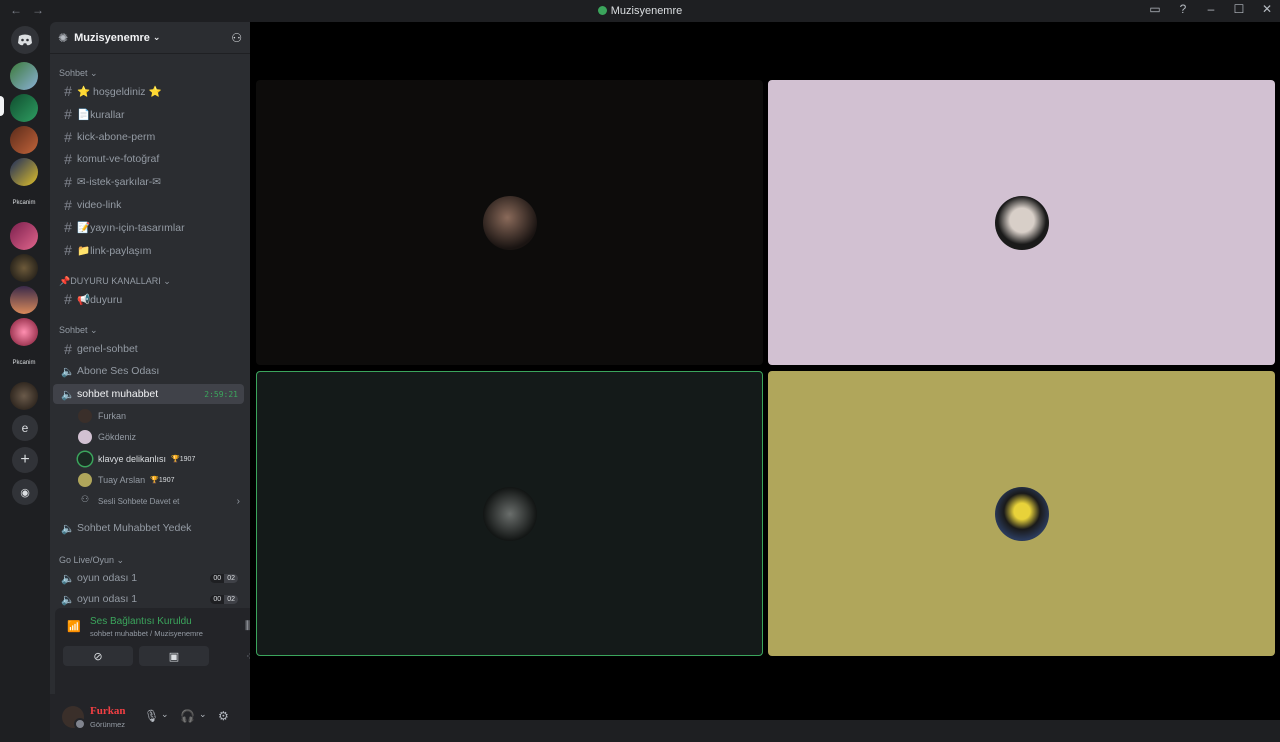 This screenshot has width=1280, height=742. I want to click on channel-video-link: # video-link, so click(148, 205).